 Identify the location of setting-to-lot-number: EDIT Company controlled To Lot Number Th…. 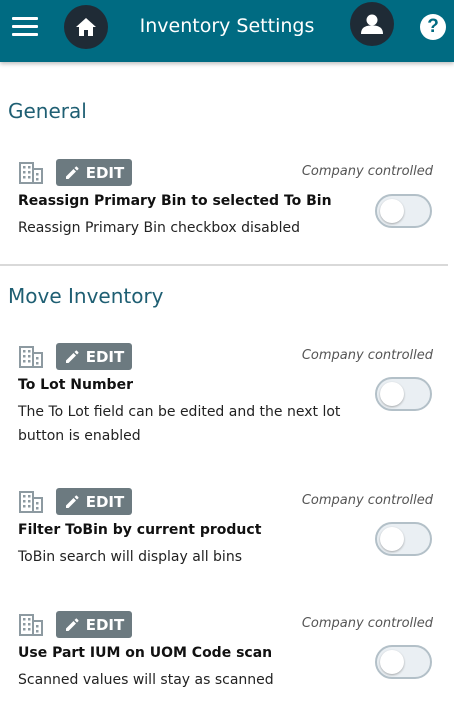
(227, 393).